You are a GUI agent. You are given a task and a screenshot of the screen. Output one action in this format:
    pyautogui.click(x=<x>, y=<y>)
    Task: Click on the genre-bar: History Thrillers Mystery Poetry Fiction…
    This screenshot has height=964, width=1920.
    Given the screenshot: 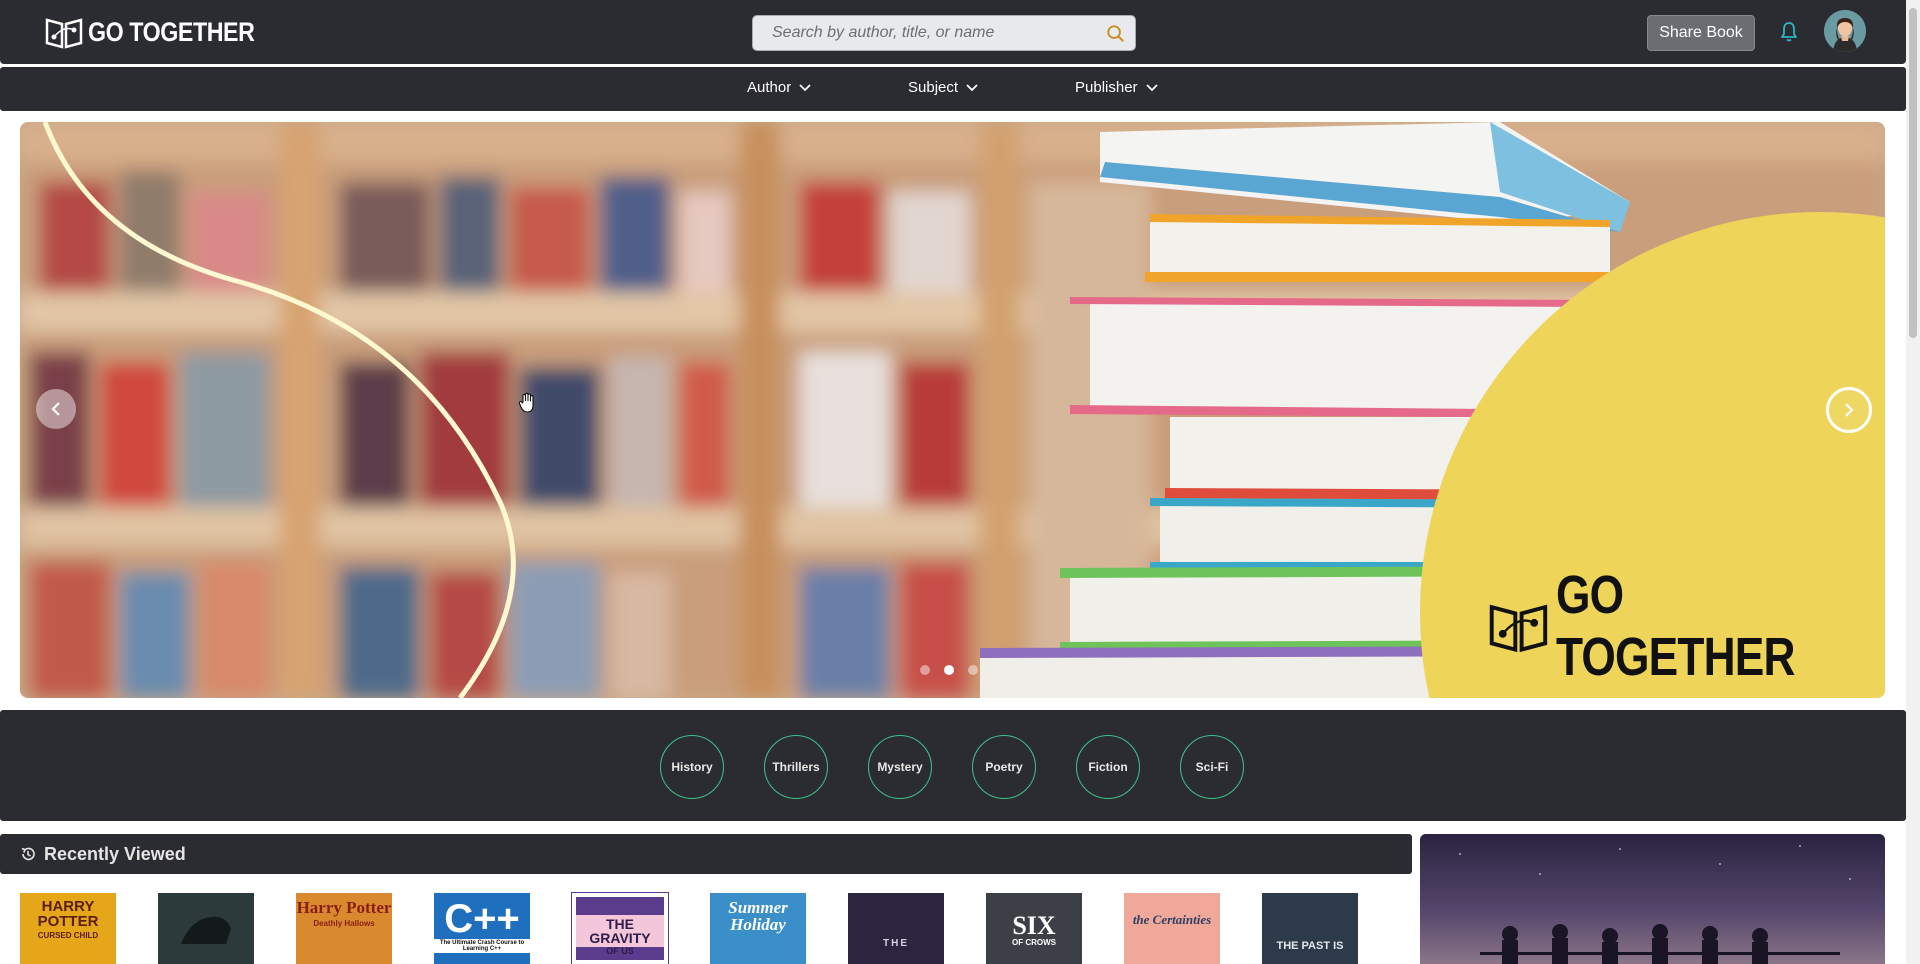 What is the action you would take?
    pyautogui.click(x=953, y=765)
    